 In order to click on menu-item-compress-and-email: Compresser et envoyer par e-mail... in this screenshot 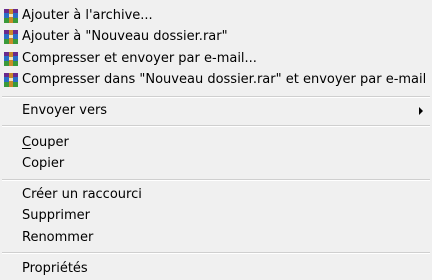, I will do `click(216, 59)`.